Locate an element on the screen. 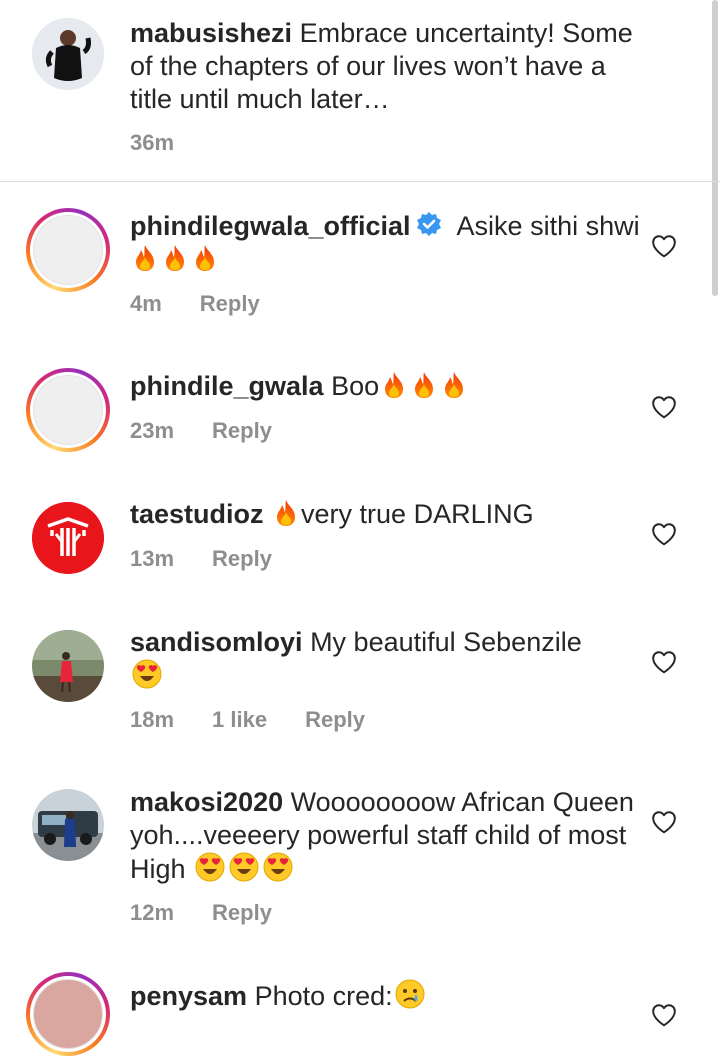 The width and height of the screenshot is (720, 1056). comment-meta: 13m Reply is located at coordinates (220, 559).